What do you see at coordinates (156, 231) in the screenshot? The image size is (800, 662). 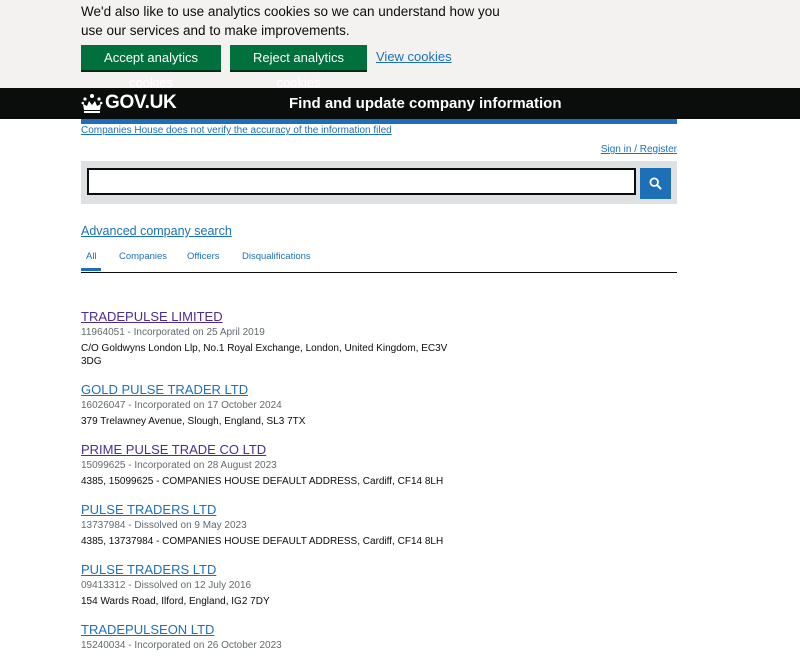 I see `advanced-company-search-link: Advanced company search` at bounding box center [156, 231].